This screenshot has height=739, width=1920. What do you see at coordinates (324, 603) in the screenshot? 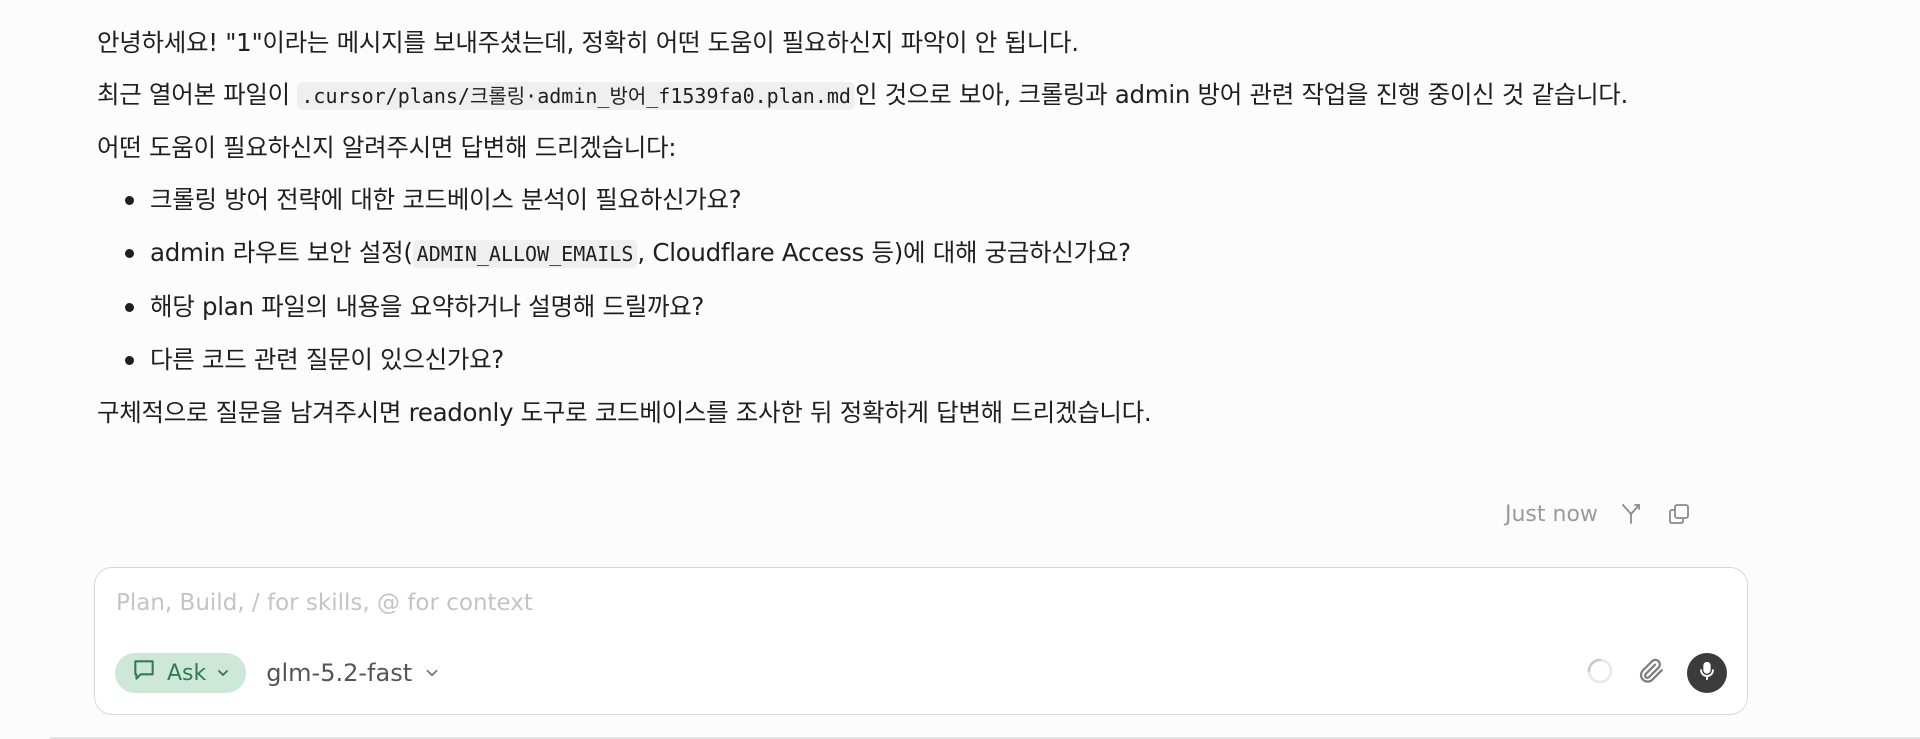
I see `composer-input: Plan, Build, / for skills, @ for context` at bounding box center [324, 603].